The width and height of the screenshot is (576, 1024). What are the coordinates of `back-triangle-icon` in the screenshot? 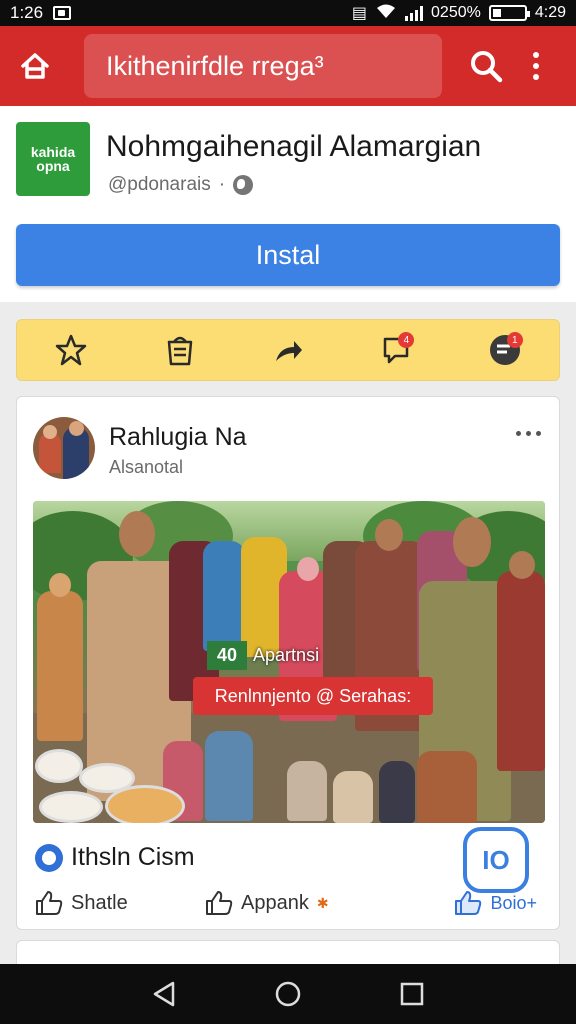 It's located at (164, 994).